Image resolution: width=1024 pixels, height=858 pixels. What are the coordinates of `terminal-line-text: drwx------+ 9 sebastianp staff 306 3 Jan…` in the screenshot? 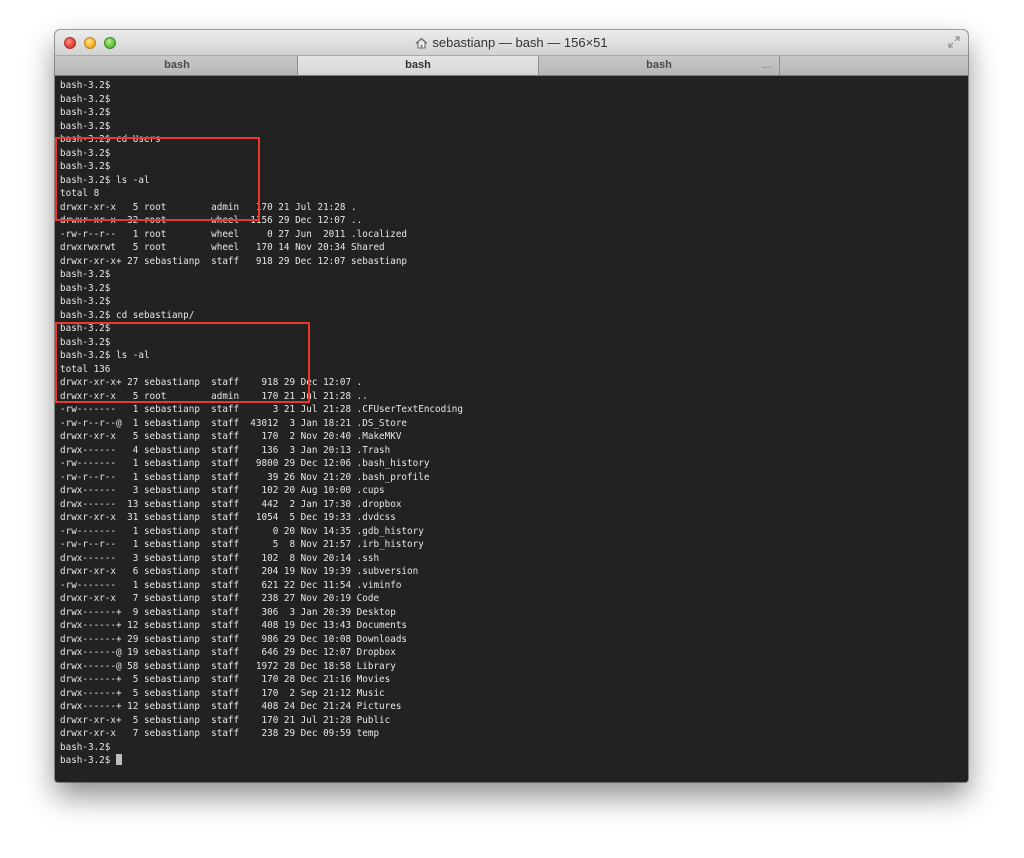 It's located at (228, 612).